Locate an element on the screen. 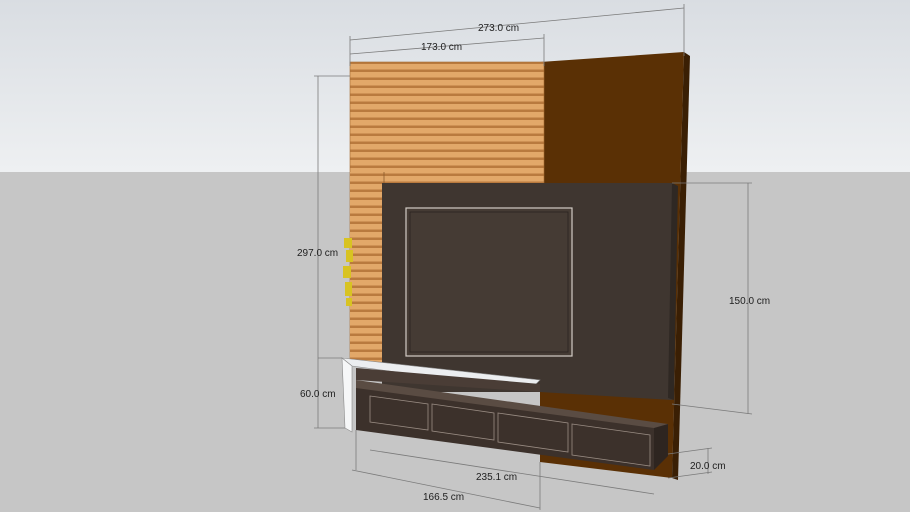  tv-screen is located at coordinates (489, 282).